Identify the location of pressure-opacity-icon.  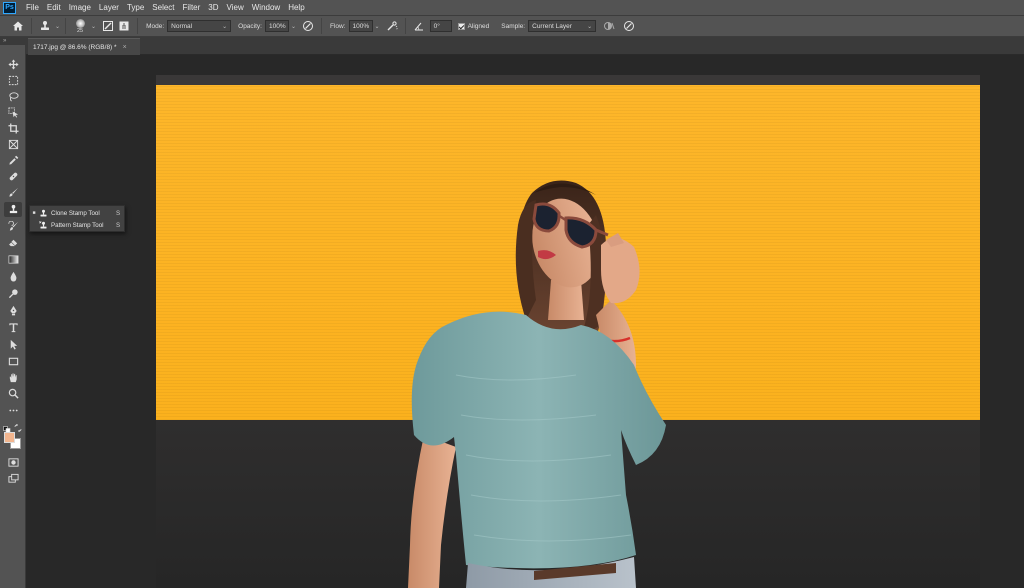
(308, 26).